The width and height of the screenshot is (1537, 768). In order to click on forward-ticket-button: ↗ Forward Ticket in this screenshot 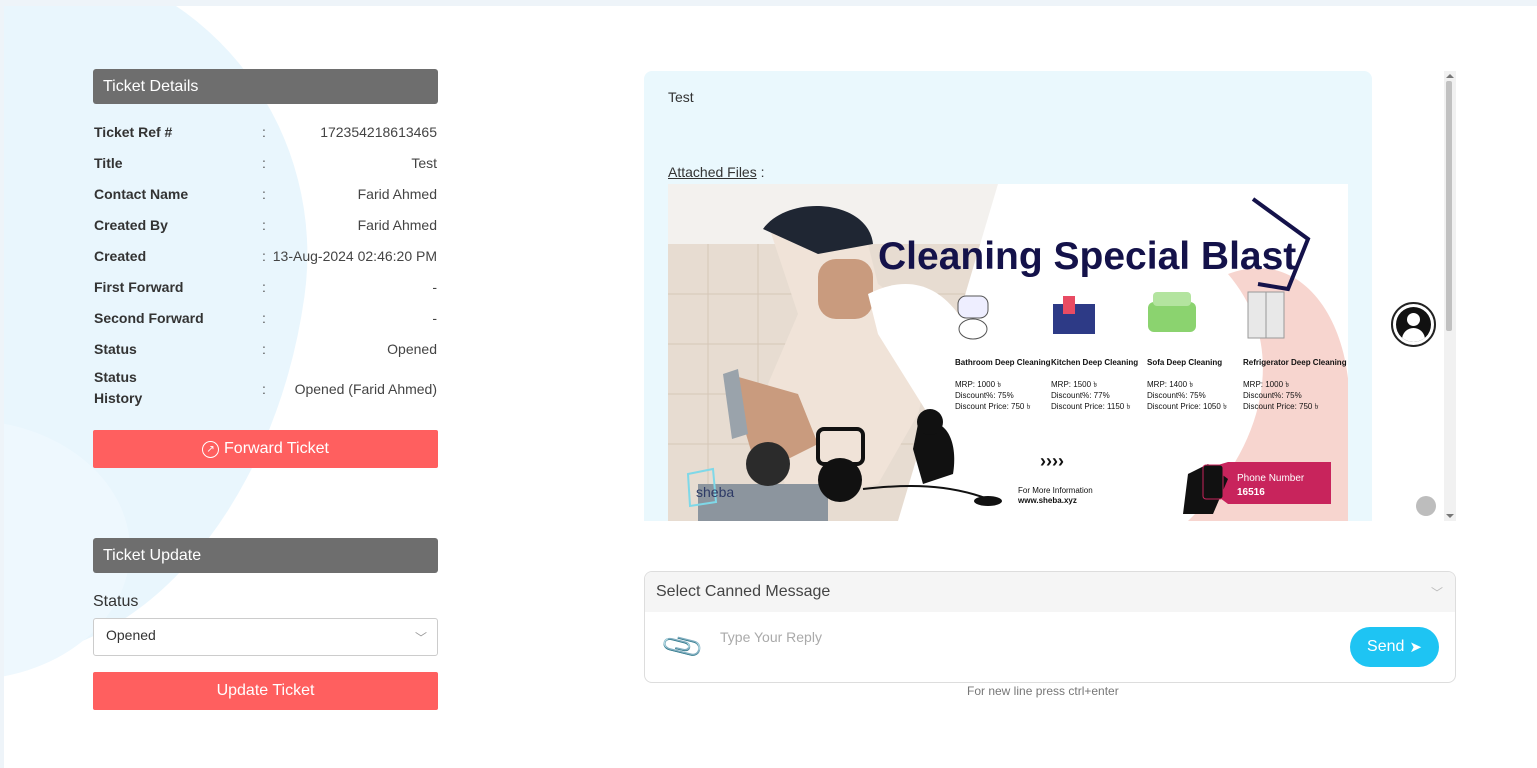, I will do `click(265, 449)`.